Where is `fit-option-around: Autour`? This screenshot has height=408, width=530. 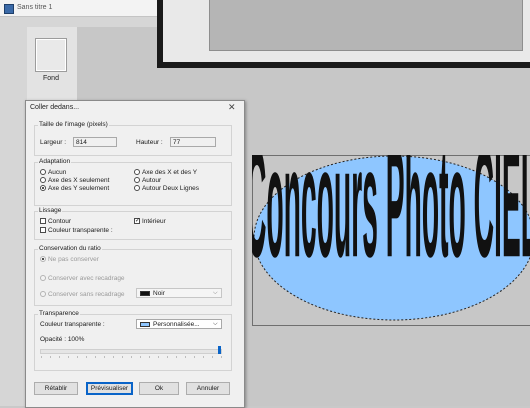
fit-option-around: Autour is located at coordinates (147, 180).